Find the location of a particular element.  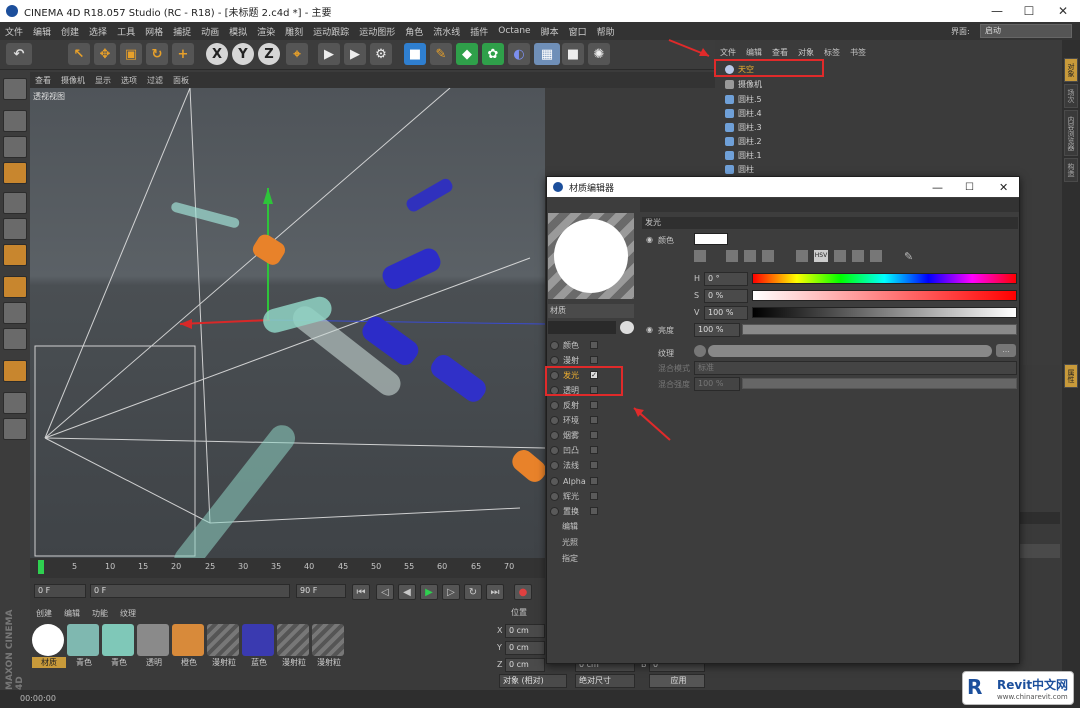

menu-edit: 编辑 is located at coordinates (42, 31).